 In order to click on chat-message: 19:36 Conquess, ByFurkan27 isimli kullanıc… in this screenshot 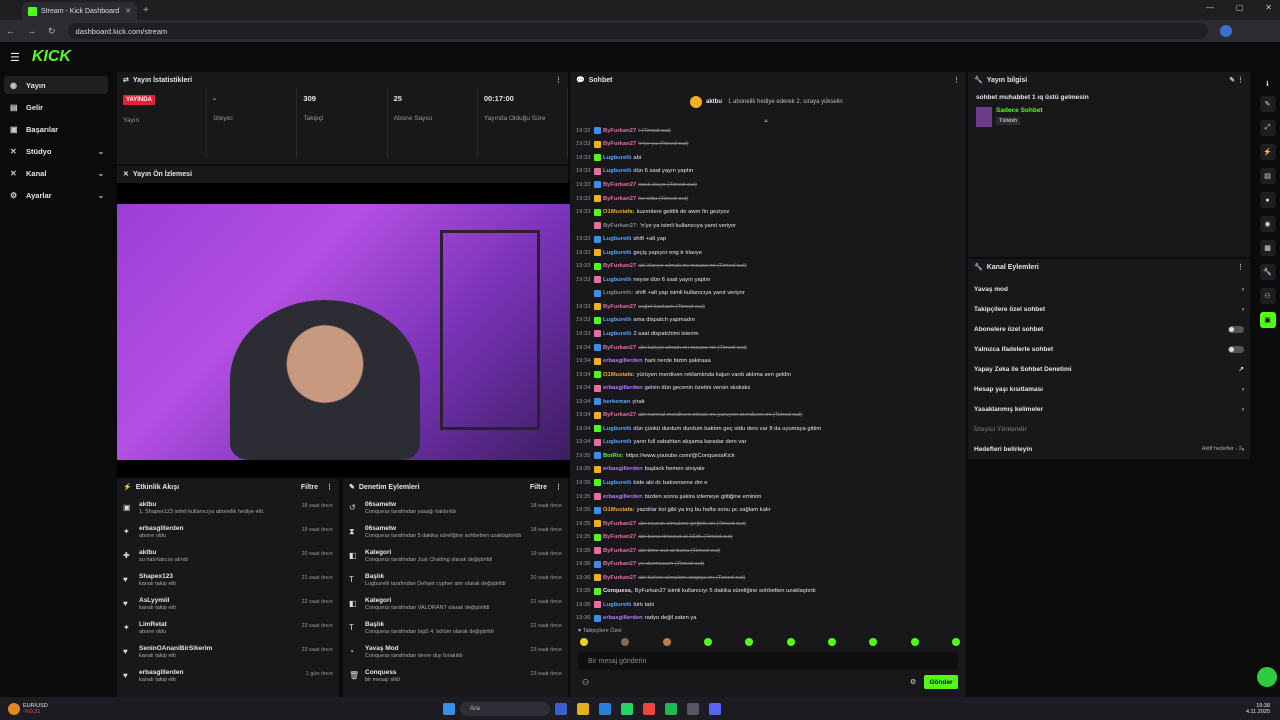, I will do `click(766, 592)`.